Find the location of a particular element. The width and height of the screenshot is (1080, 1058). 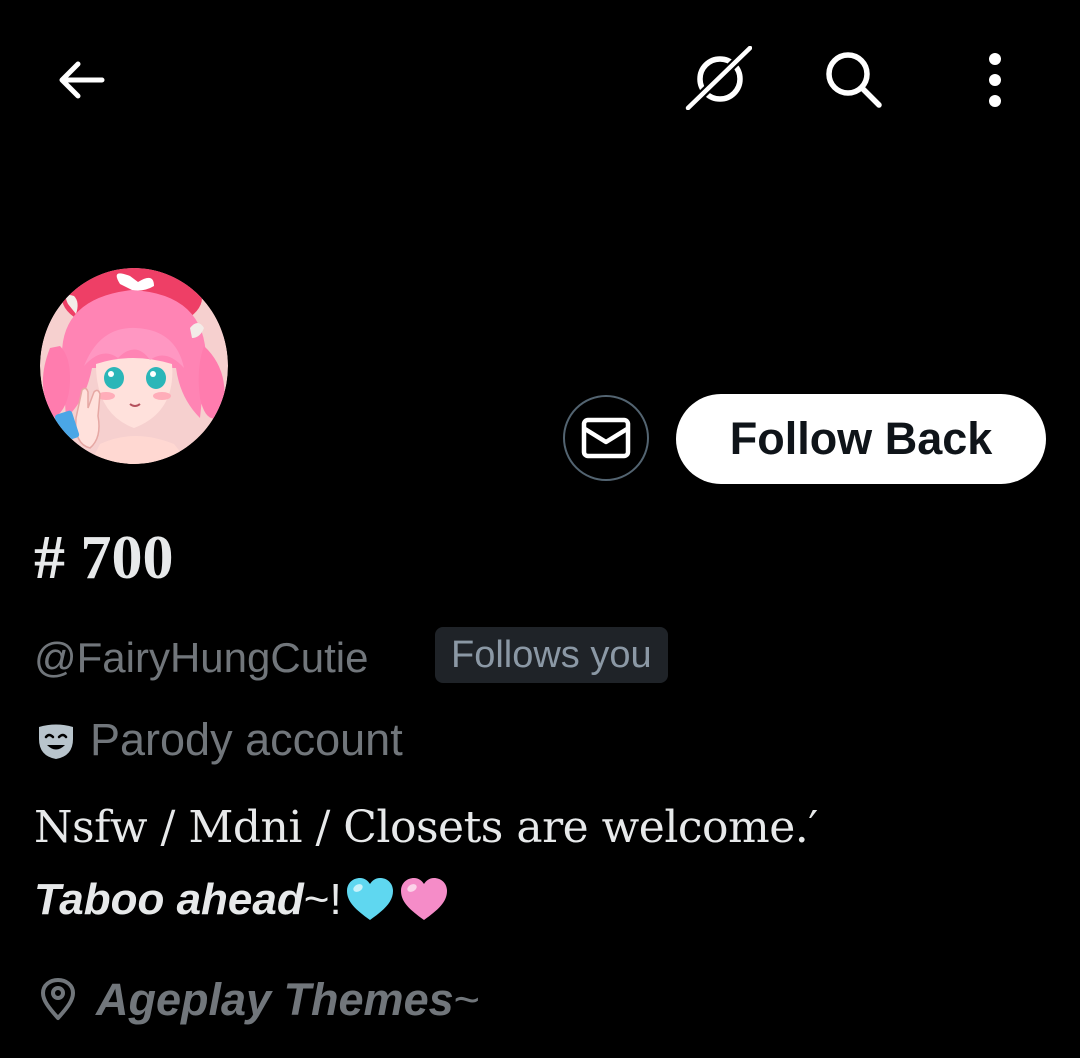

bio-tail-text: ~! is located at coordinates (322, 899).